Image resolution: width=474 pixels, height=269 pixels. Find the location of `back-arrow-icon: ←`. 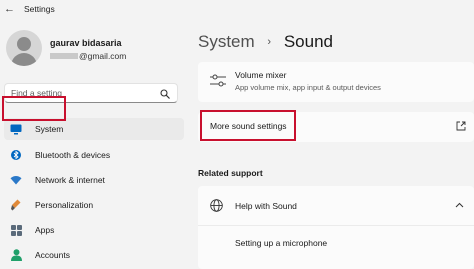

back-arrow-icon: ← is located at coordinates (9, 9).